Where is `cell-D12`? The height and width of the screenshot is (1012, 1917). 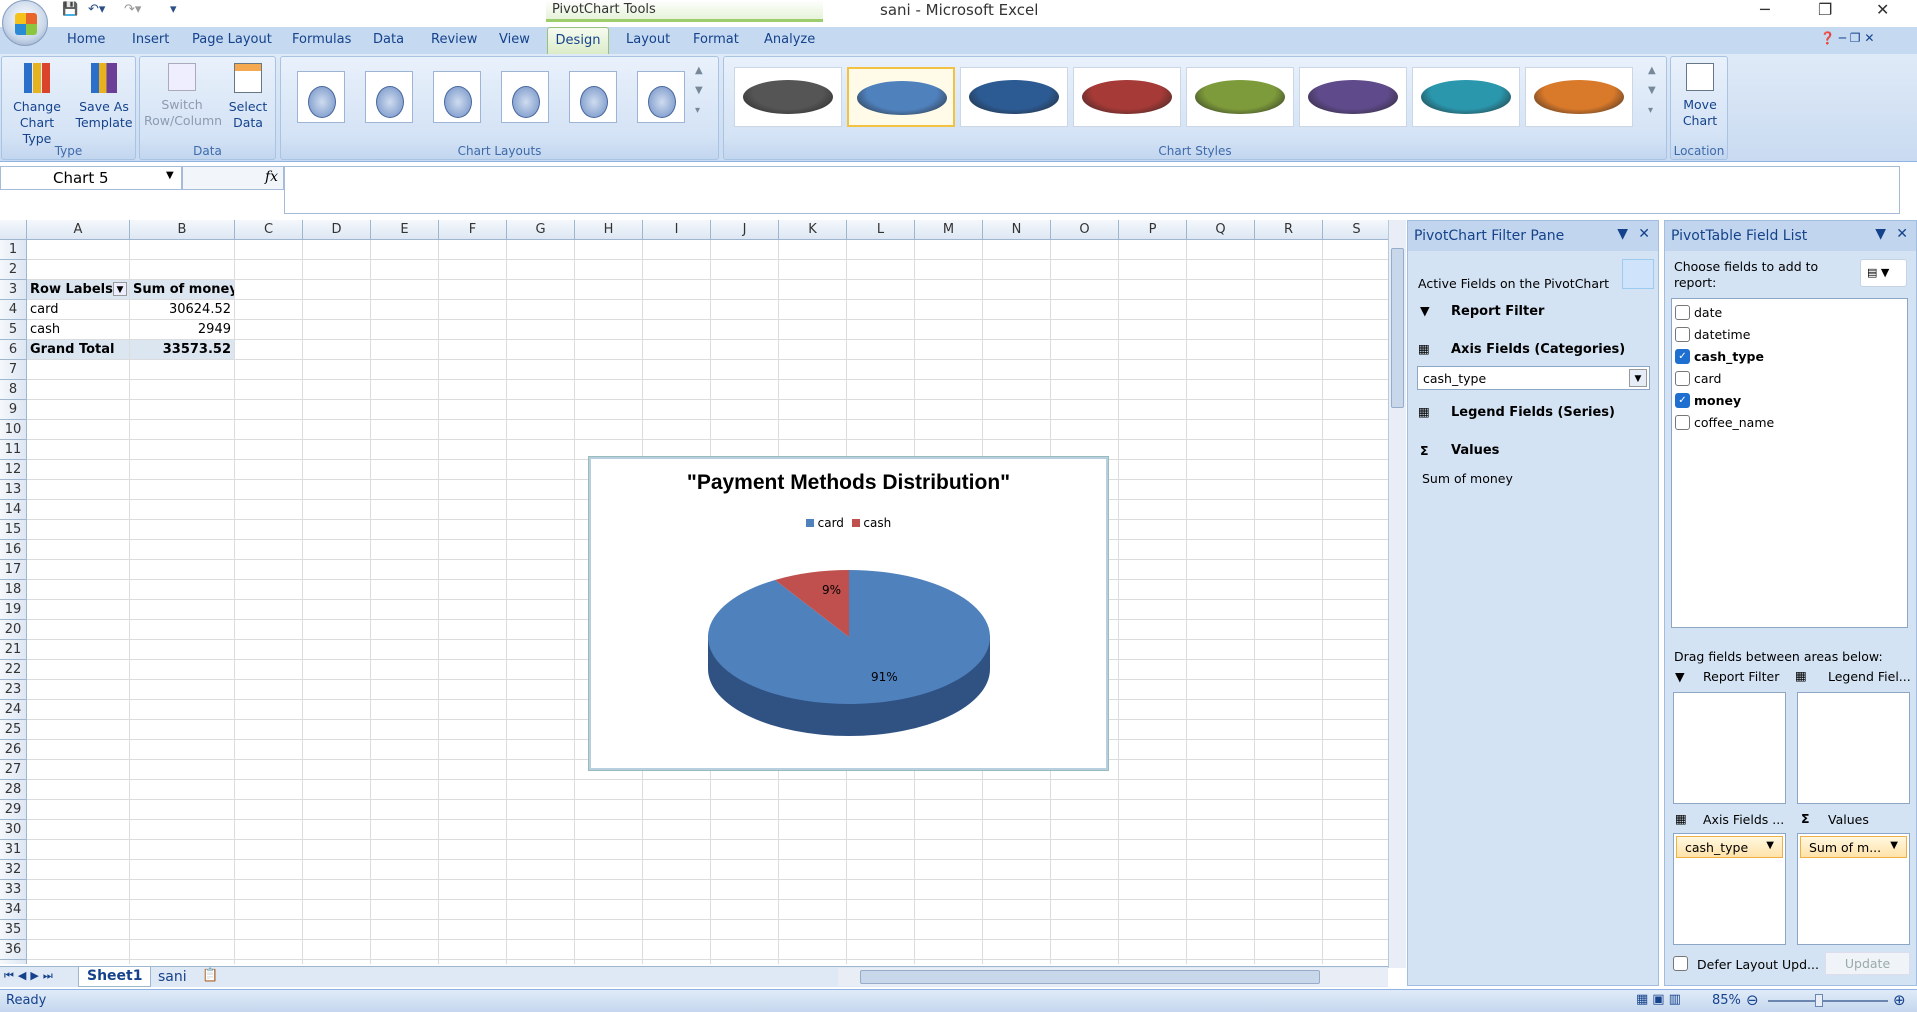 cell-D12 is located at coordinates (337, 470).